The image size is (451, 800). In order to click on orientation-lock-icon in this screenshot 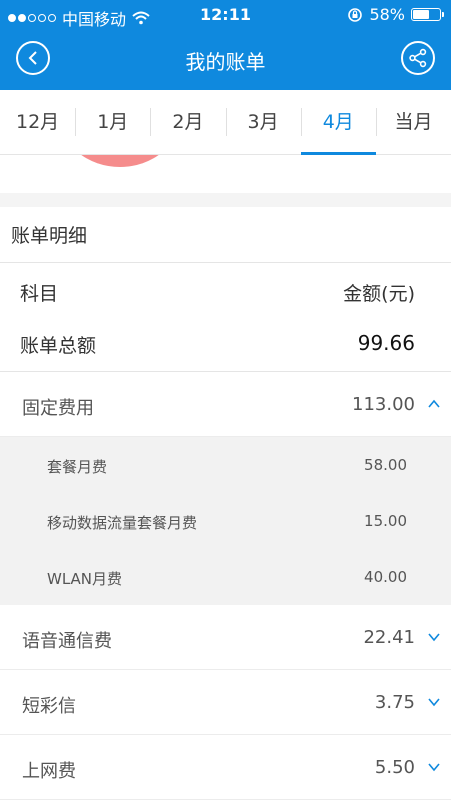, I will do `click(355, 14)`.